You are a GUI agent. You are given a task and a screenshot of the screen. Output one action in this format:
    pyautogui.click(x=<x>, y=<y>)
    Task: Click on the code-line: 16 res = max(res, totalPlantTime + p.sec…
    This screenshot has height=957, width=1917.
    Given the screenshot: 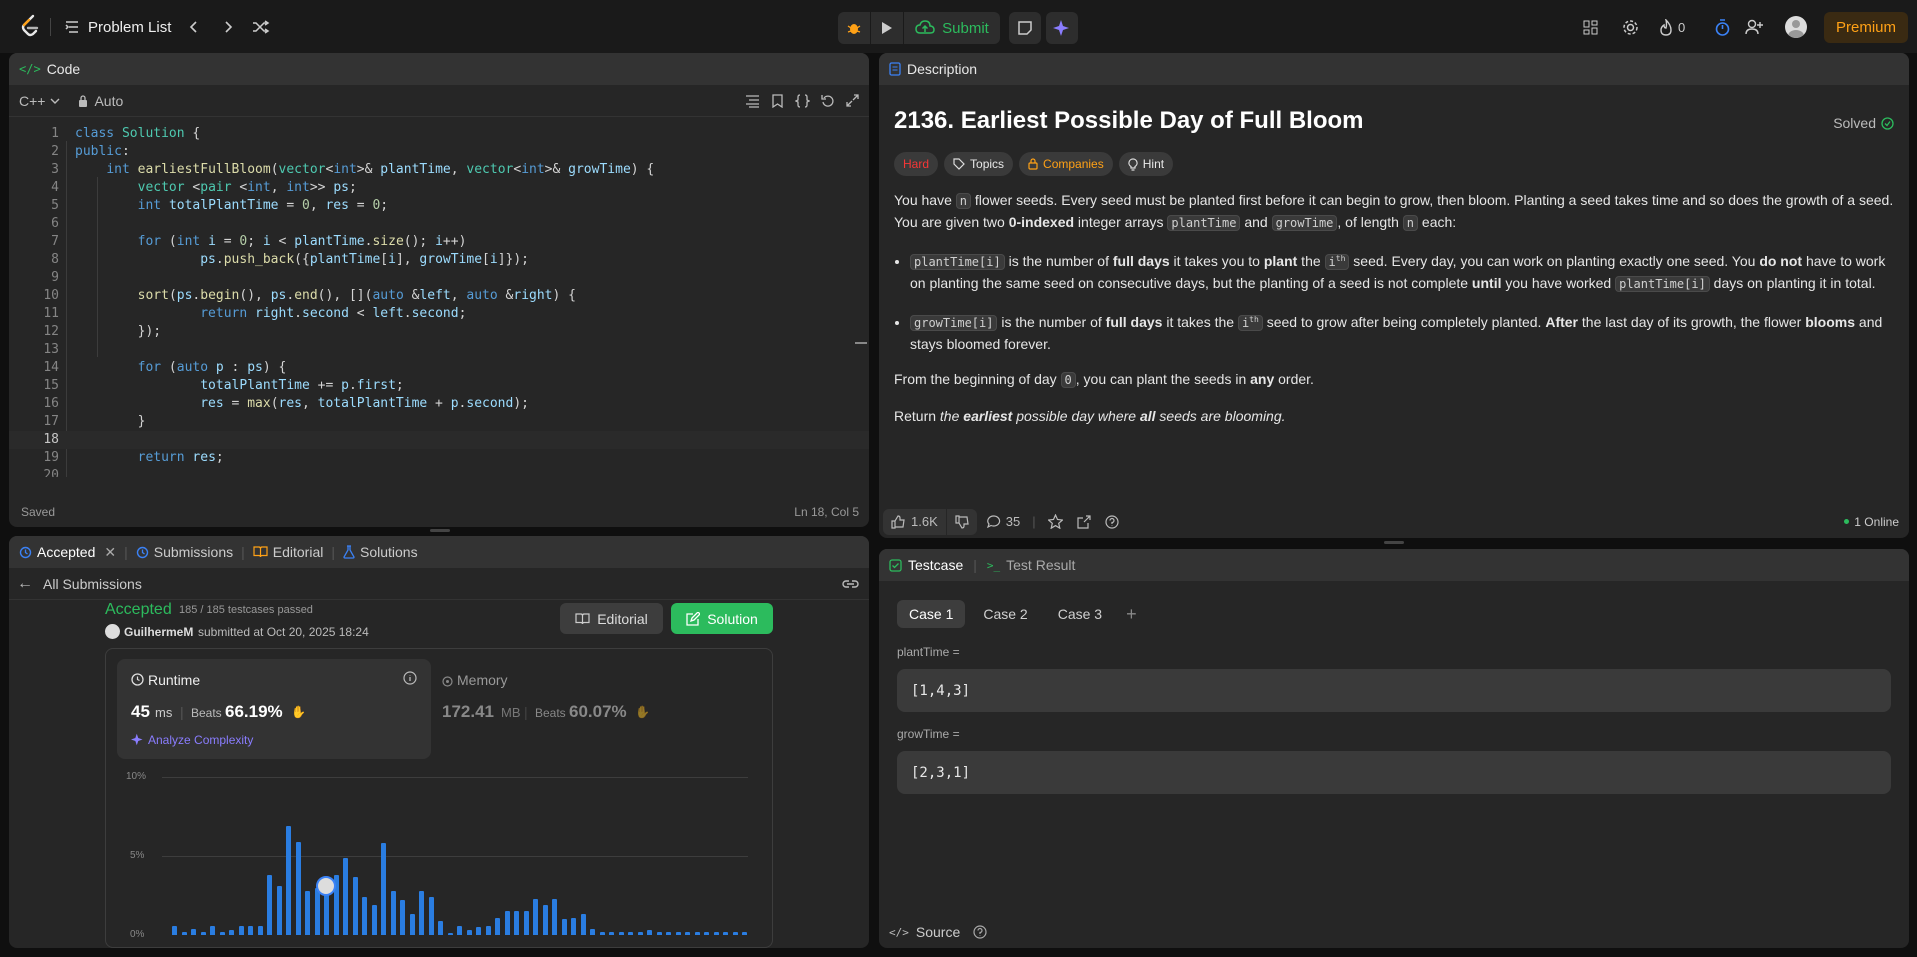 What is the action you would take?
    pyautogui.click(x=439, y=404)
    